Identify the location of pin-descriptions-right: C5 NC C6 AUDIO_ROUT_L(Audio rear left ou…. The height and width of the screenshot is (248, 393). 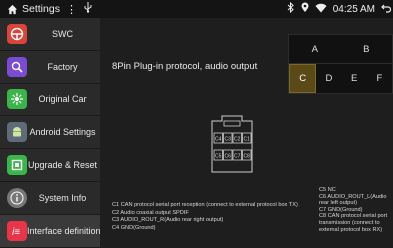
(355, 210).